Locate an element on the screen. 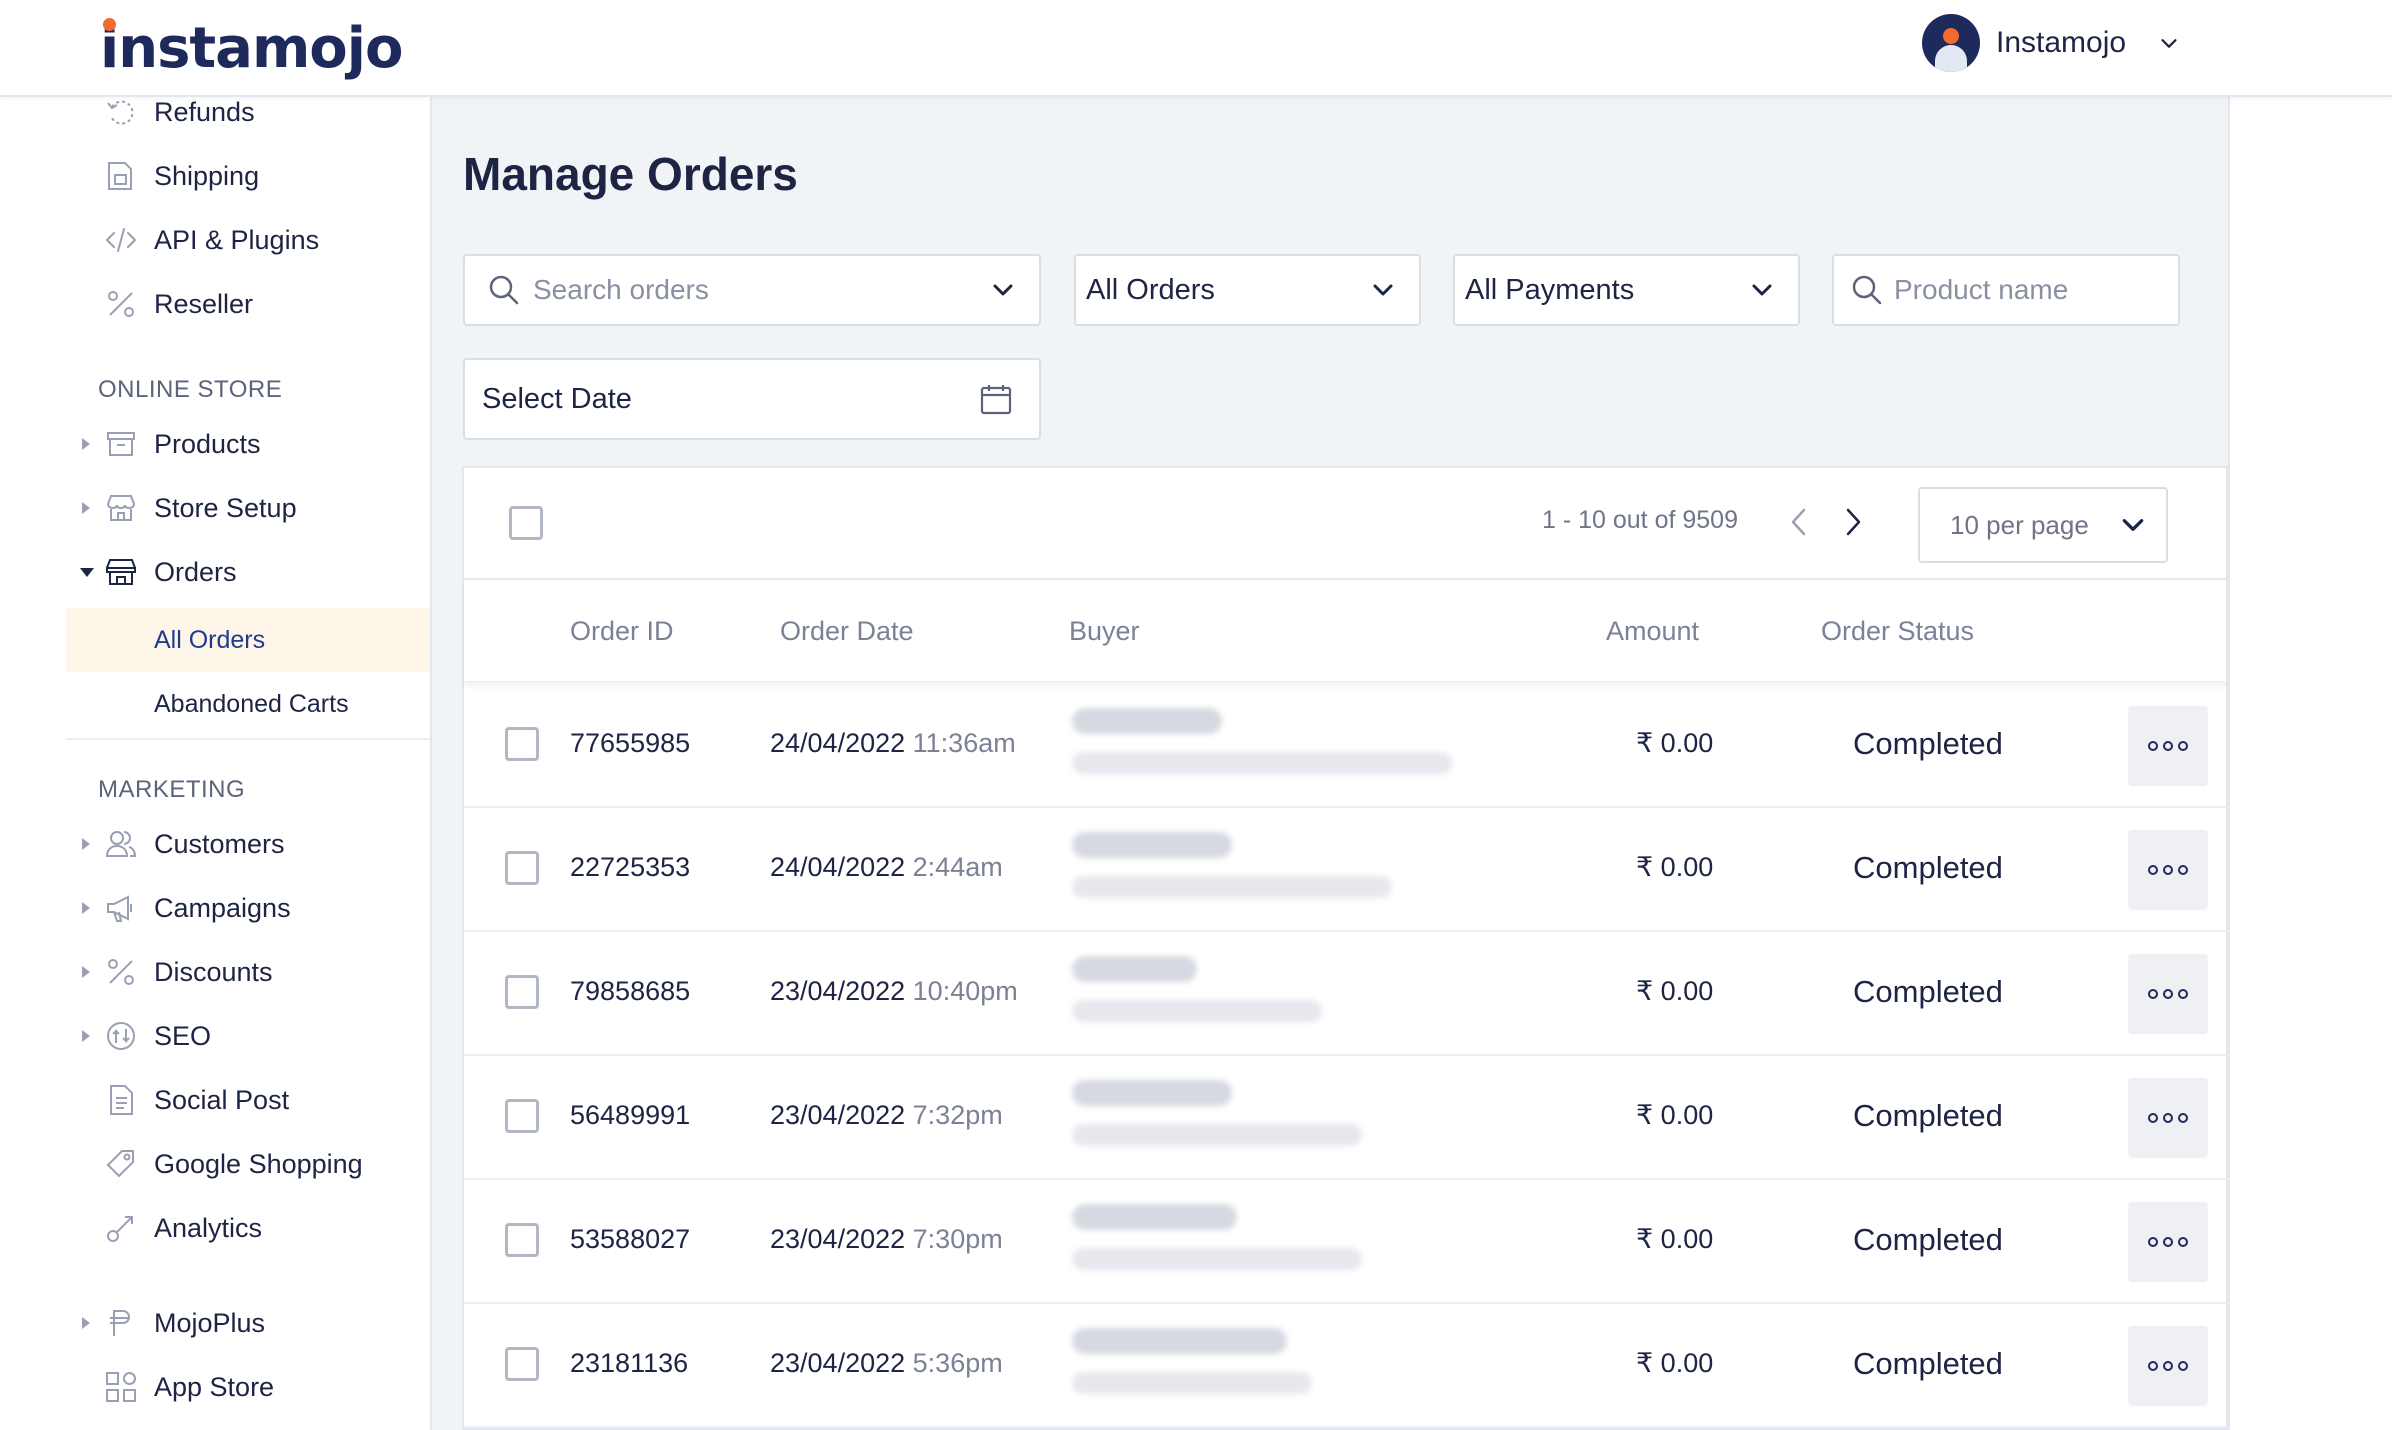  per-page-select: 10 per page is located at coordinates (2043, 525).